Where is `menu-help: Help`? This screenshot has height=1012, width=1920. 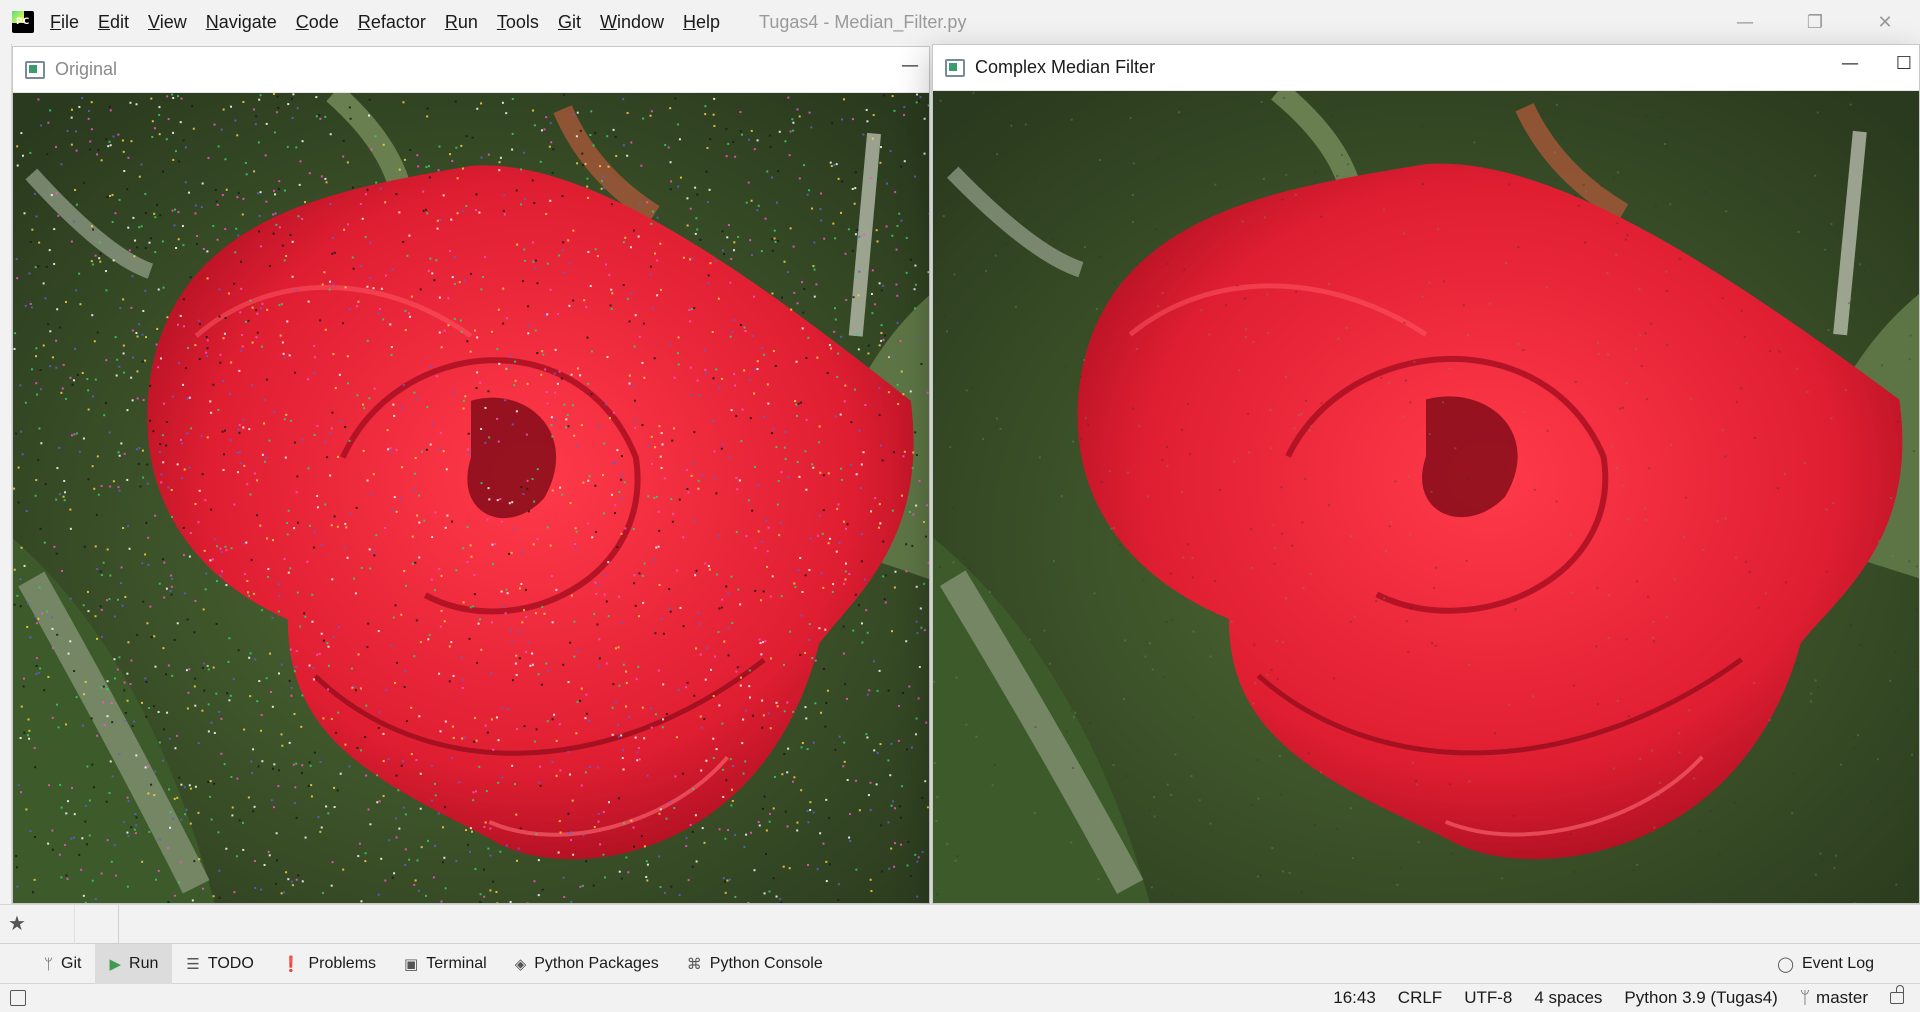
menu-help: Help is located at coordinates (701, 22).